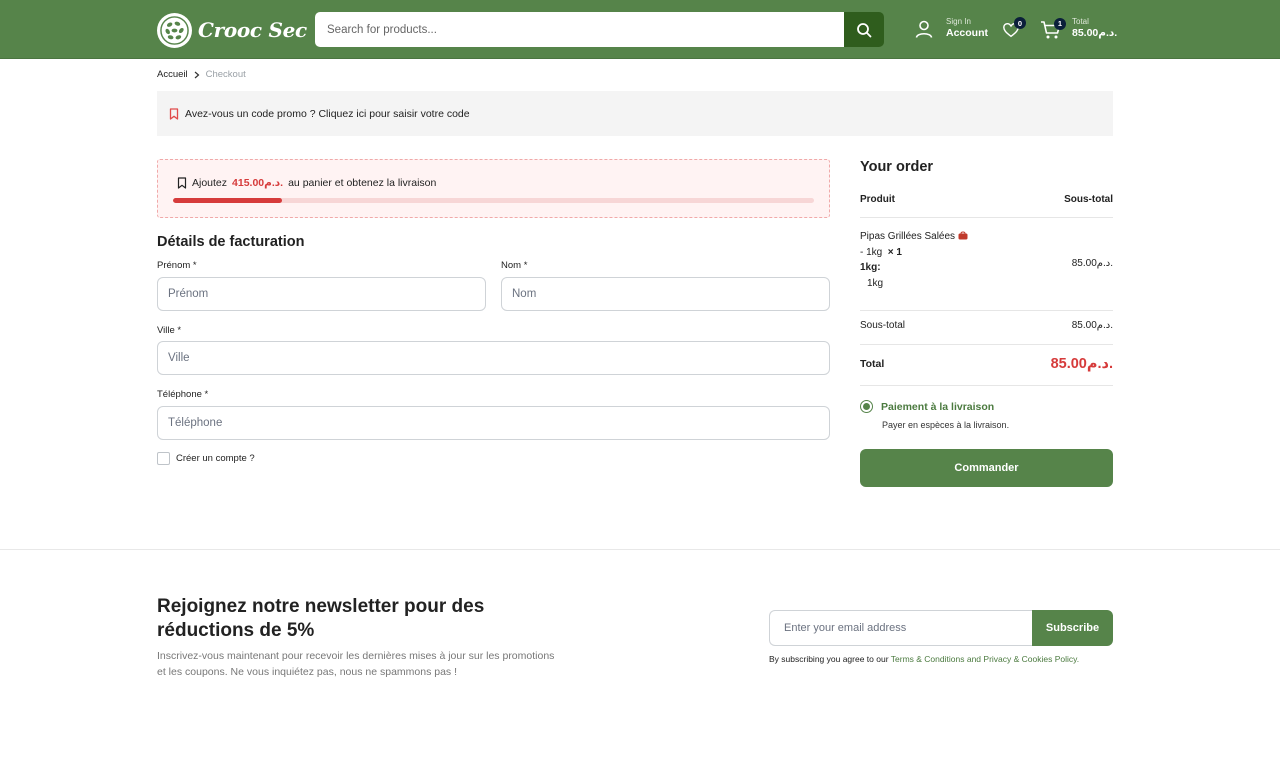  What do you see at coordinates (177, 265) in the screenshot?
I see `first-name-label: Prénom *` at bounding box center [177, 265].